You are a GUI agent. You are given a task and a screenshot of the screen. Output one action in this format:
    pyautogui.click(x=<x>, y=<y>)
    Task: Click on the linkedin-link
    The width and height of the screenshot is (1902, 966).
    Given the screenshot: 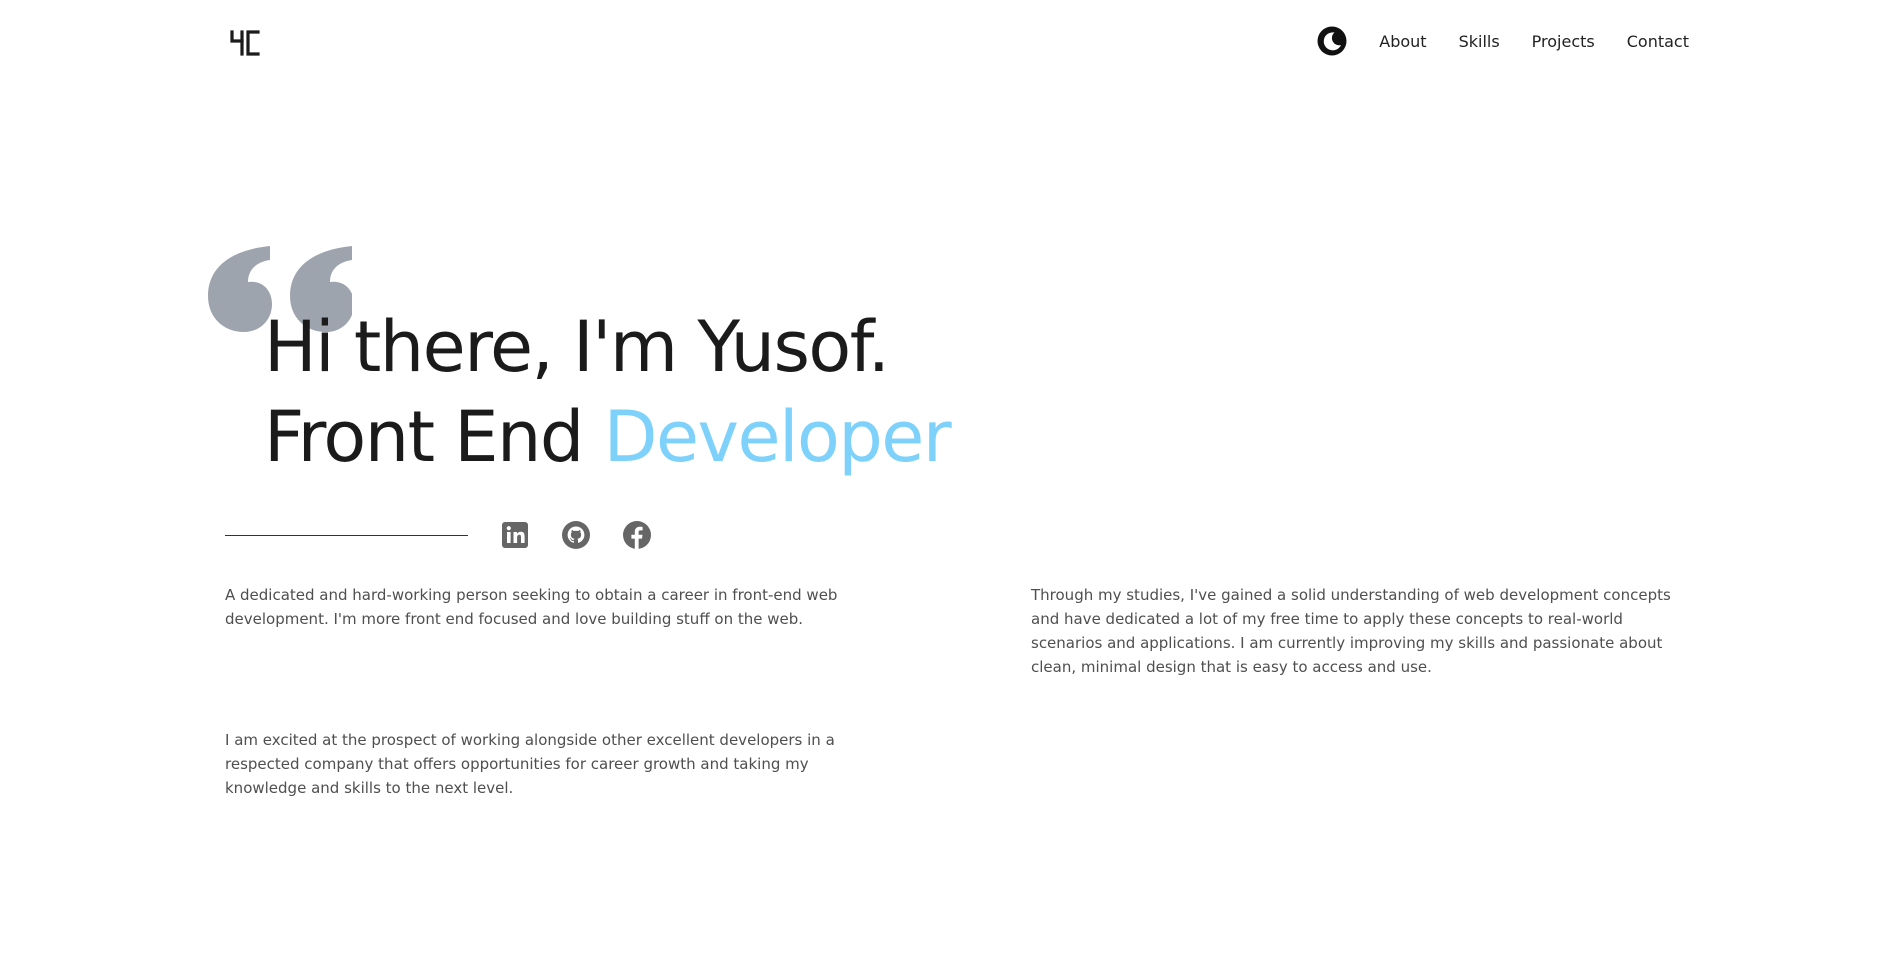 What is the action you would take?
    pyautogui.click(x=515, y=535)
    